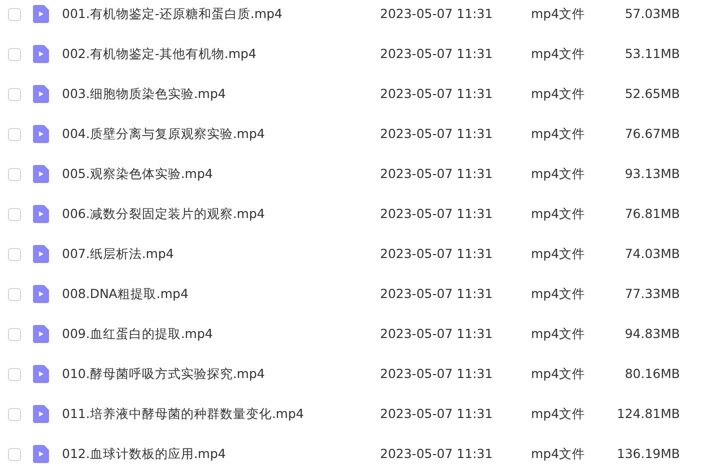 Image resolution: width=713 pixels, height=470 pixels. I want to click on file-name: 011.培养液中酵母菌的种群数量变化.mp4, so click(221, 414).